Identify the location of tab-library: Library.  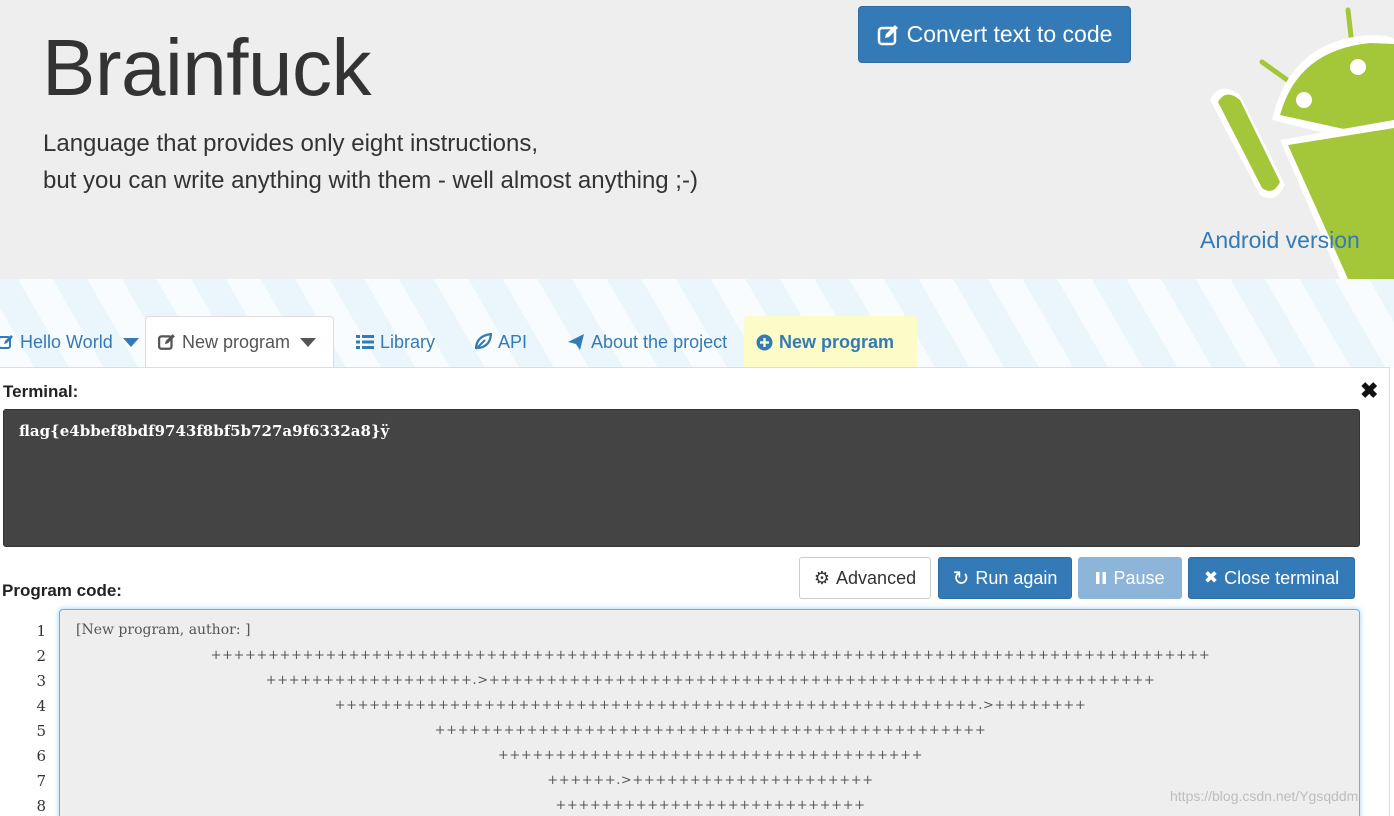
(395, 342).